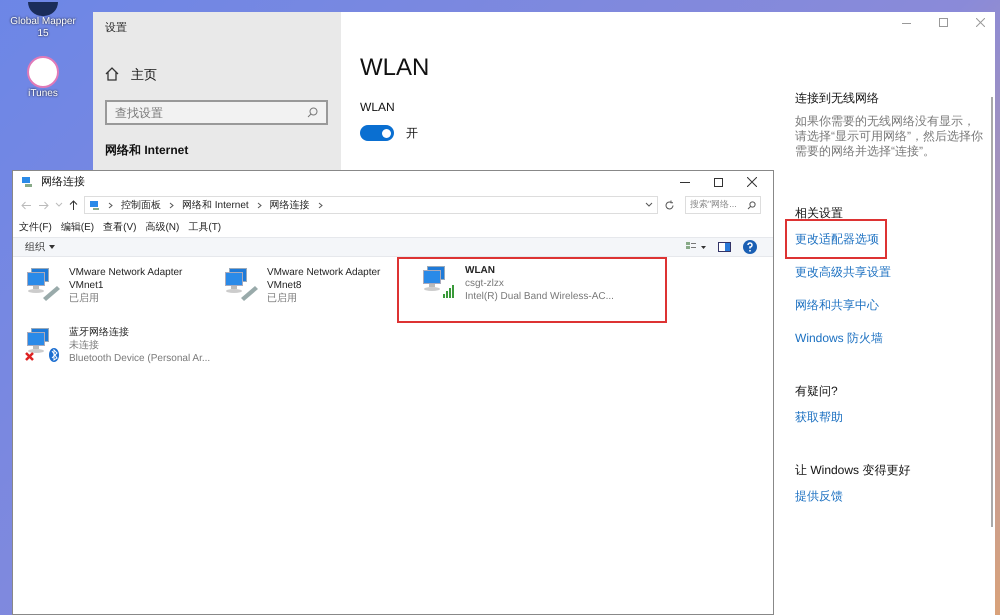 The image size is (1000, 615). I want to click on section-description: 如果你需要的无线网络没有显示，请选择“显示可用网络”，然后选择你需要的网络并选择“连接”。, so click(889, 136).